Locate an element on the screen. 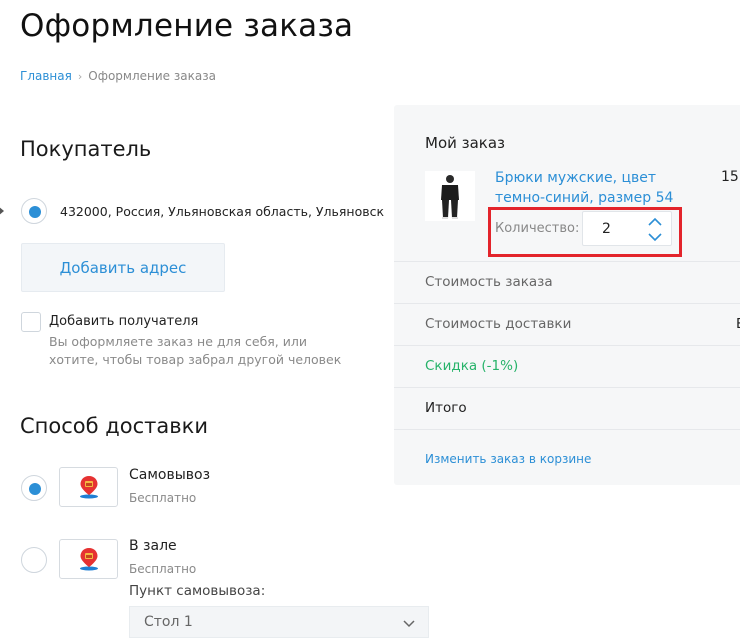 The width and height of the screenshot is (740, 644). pickup-point-value: Стол 1 is located at coordinates (168, 622).